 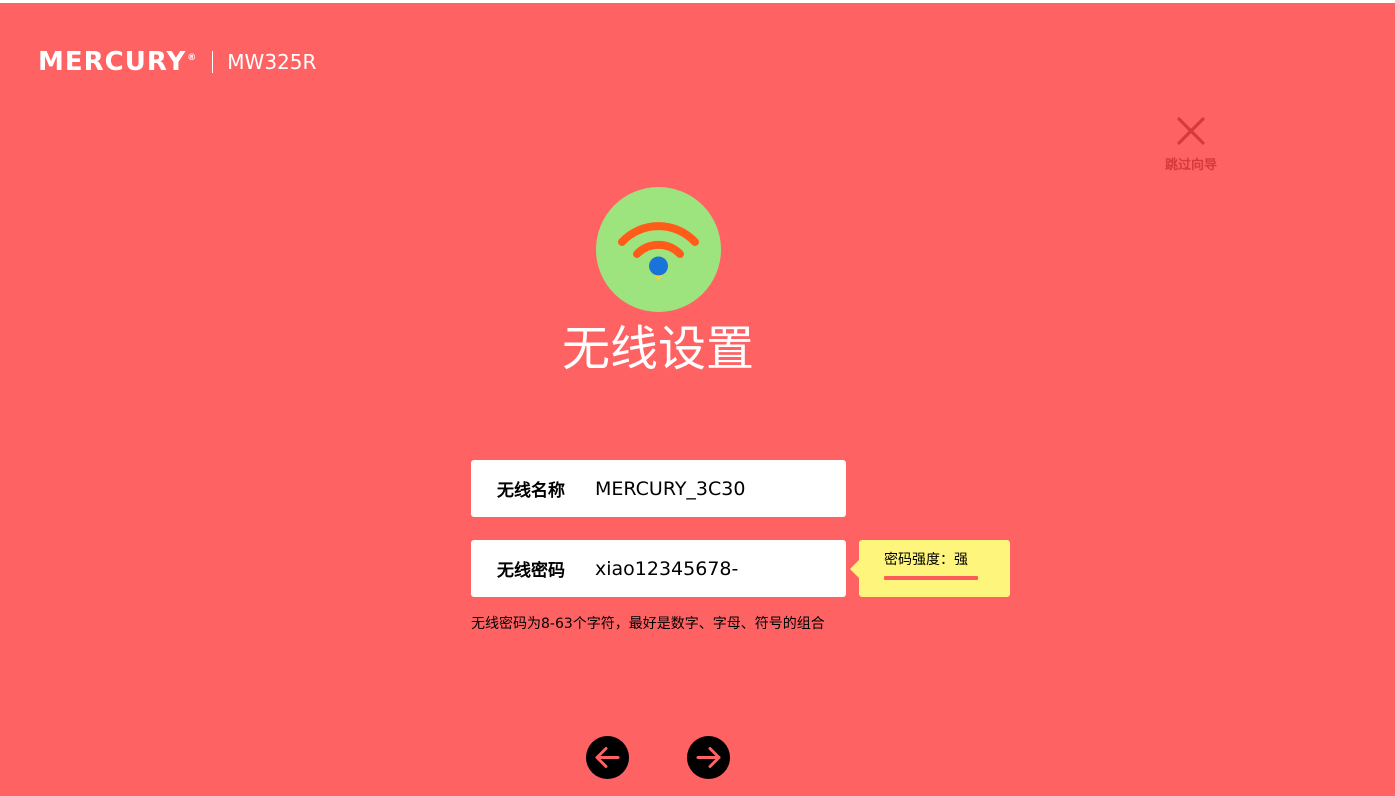 I want to click on close-icon, so click(x=1191, y=131).